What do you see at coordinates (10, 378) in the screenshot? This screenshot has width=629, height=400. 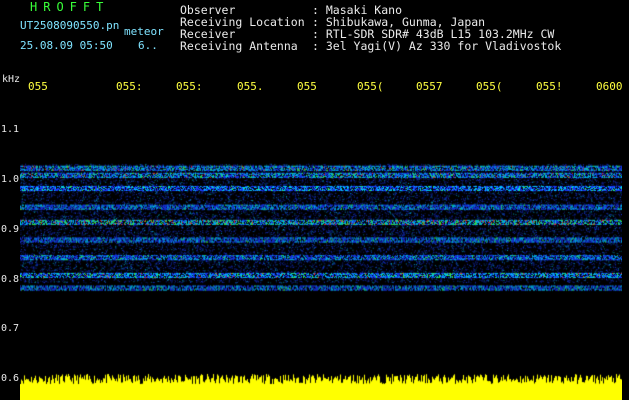 I see `freq-tick: 0.6` at bounding box center [10, 378].